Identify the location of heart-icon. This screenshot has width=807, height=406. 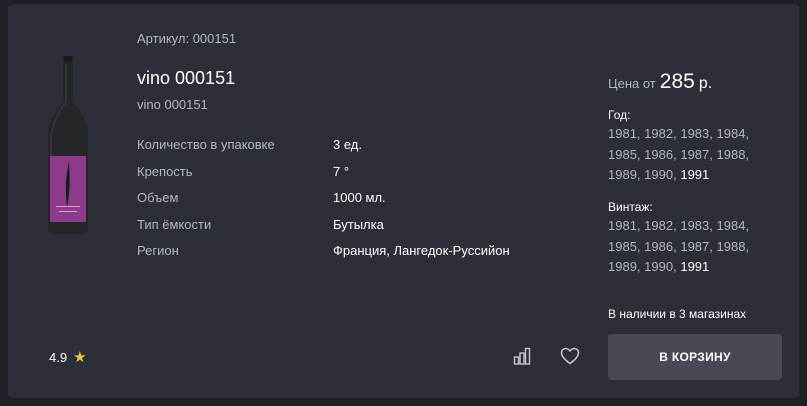
(570, 356).